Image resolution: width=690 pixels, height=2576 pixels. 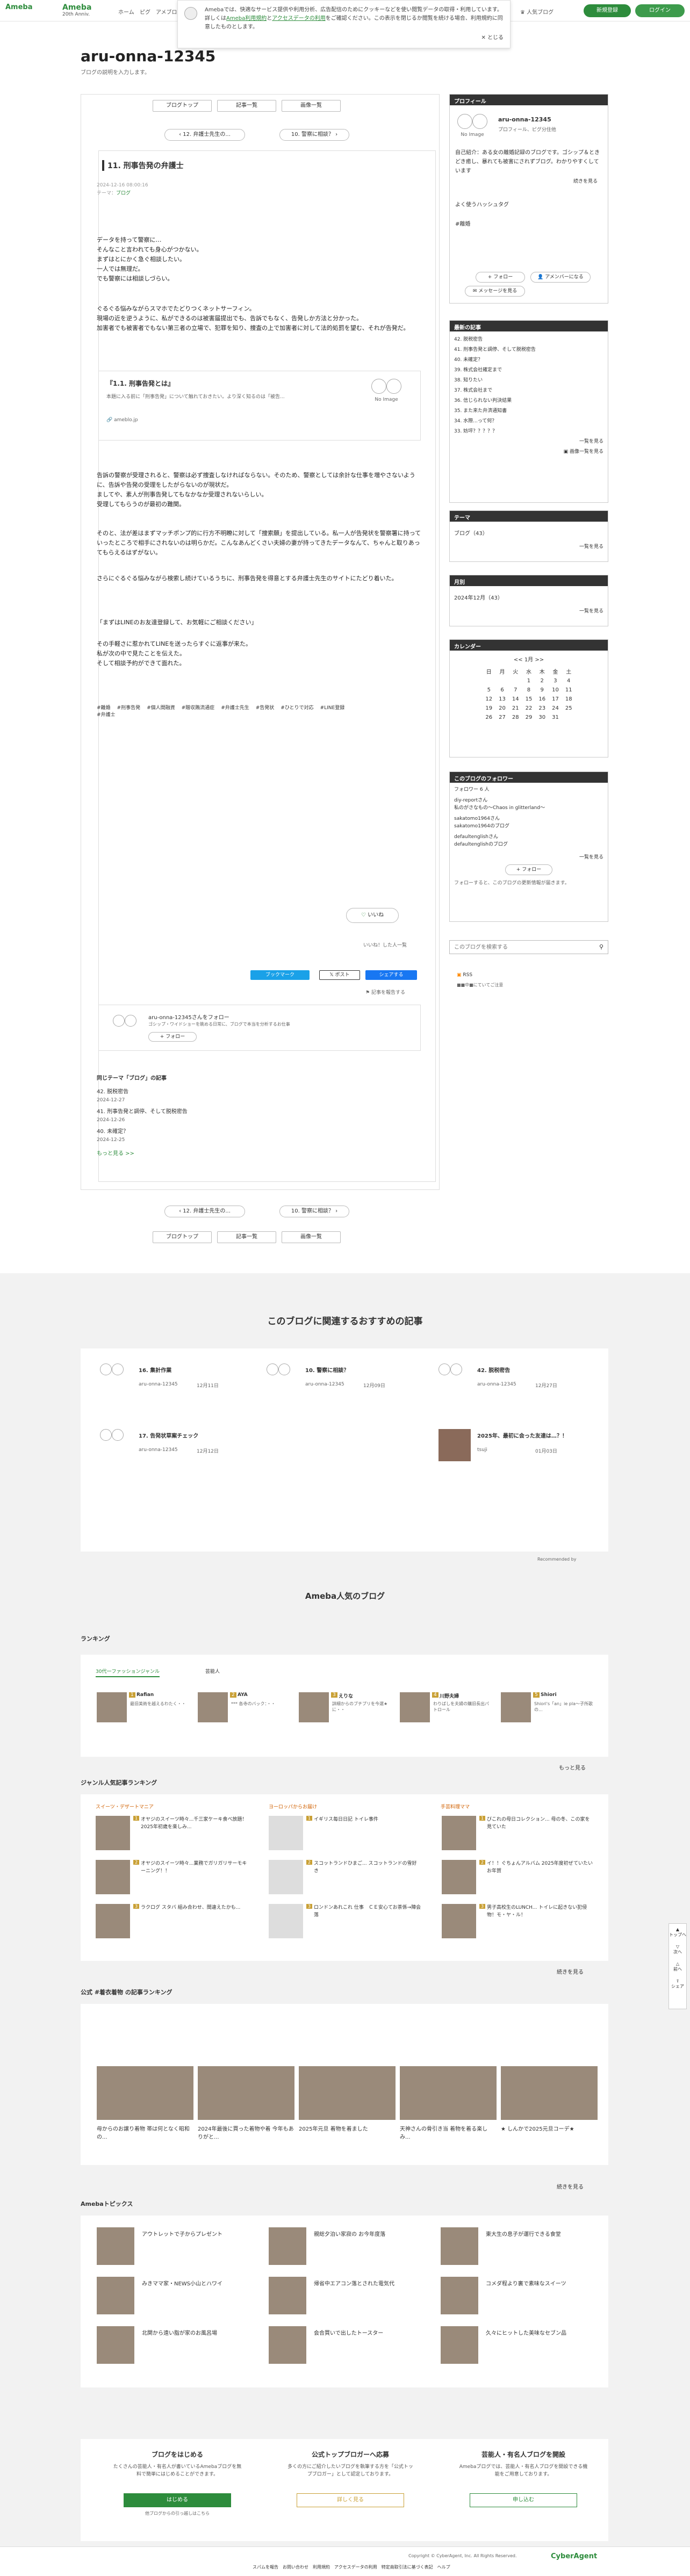 I want to click on calendar-day: 1, so click(x=529, y=681).